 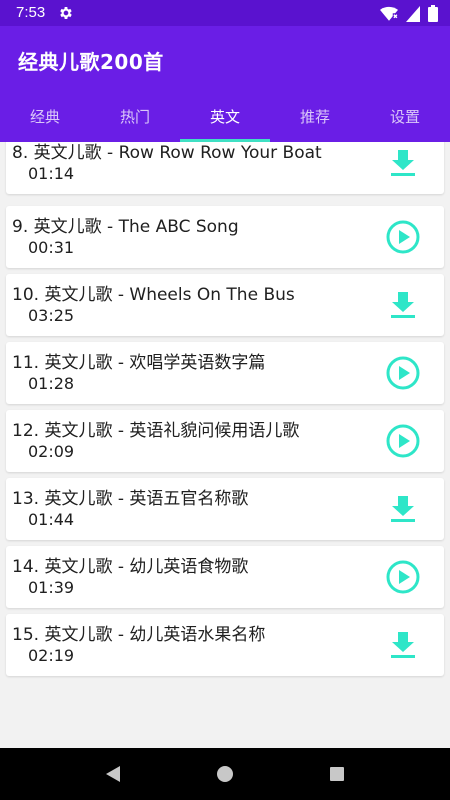 What do you see at coordinates (389, 13) in the screenshot?
I see `wifi-icon` at bounding box center [389, 13].